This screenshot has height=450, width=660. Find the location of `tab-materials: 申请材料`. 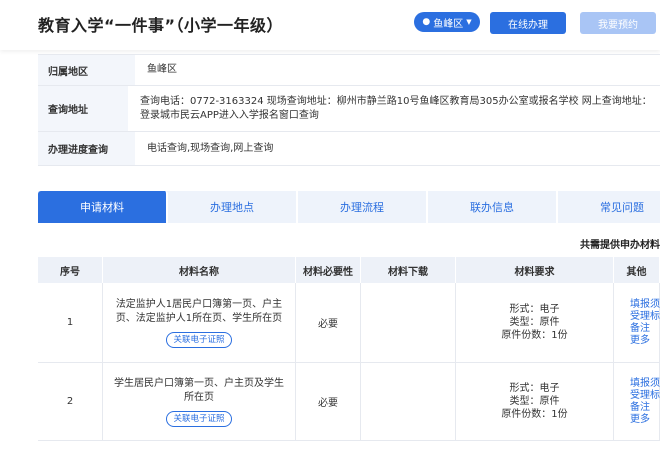

tab-materials: 申请材料 is located at coordinates (103, 207).